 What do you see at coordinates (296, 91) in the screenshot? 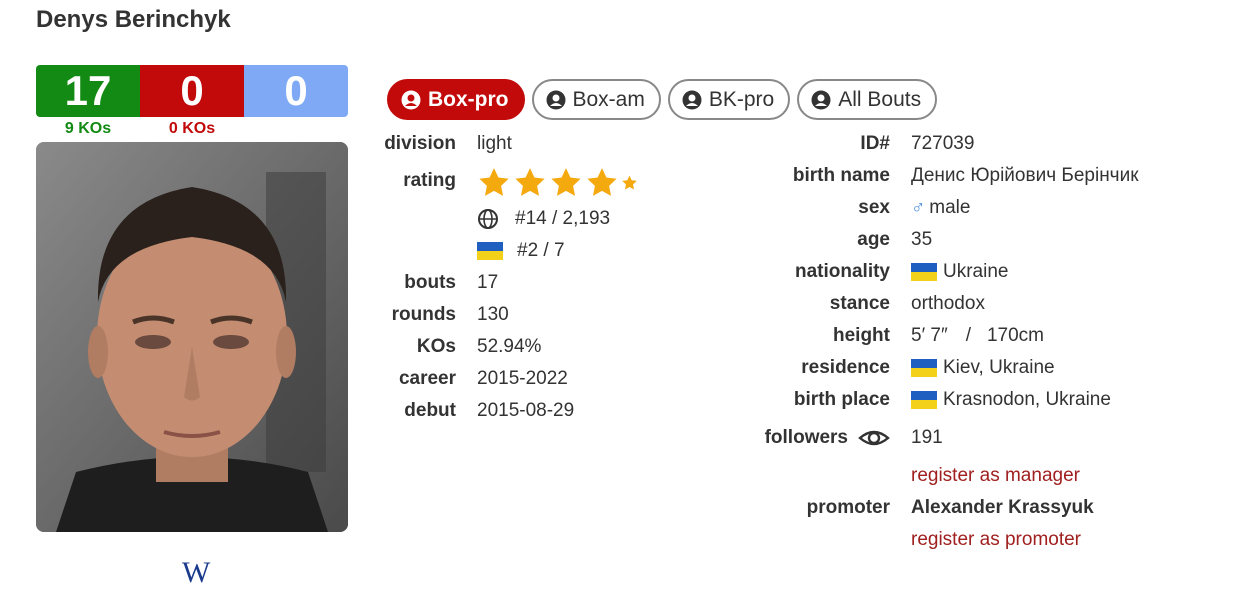
I see `draws-count: 0` at bounding box center [296, 91].